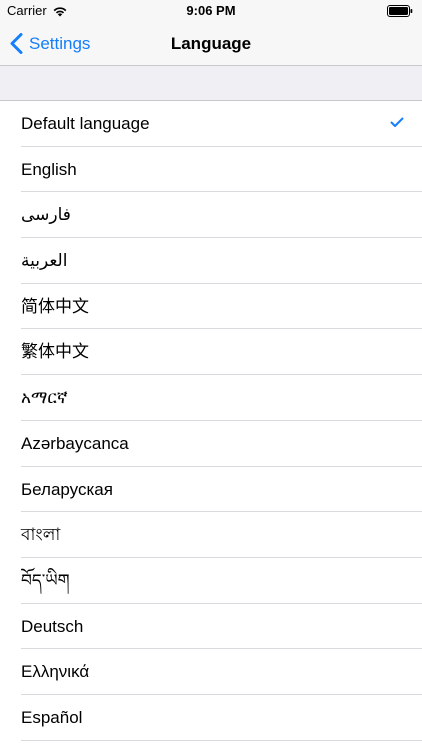  I want to click on page-title: Language, so click(211, 43).